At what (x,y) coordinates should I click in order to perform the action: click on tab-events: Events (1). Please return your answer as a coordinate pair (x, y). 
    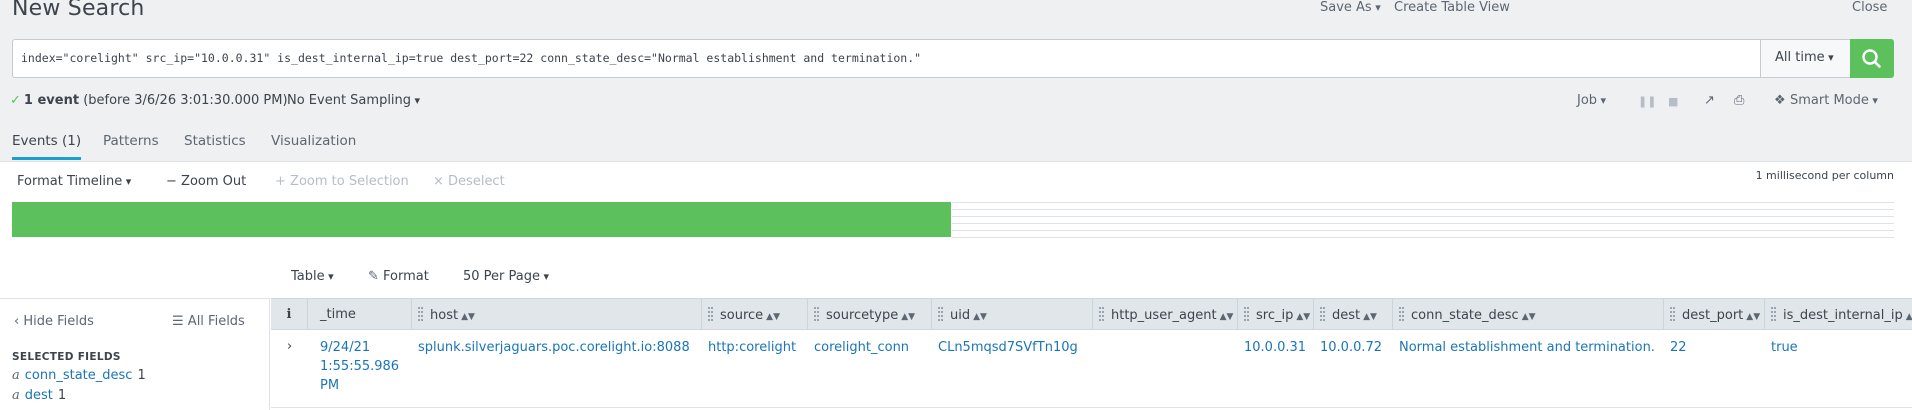
    Looking at the image, I should click on (47, 146).